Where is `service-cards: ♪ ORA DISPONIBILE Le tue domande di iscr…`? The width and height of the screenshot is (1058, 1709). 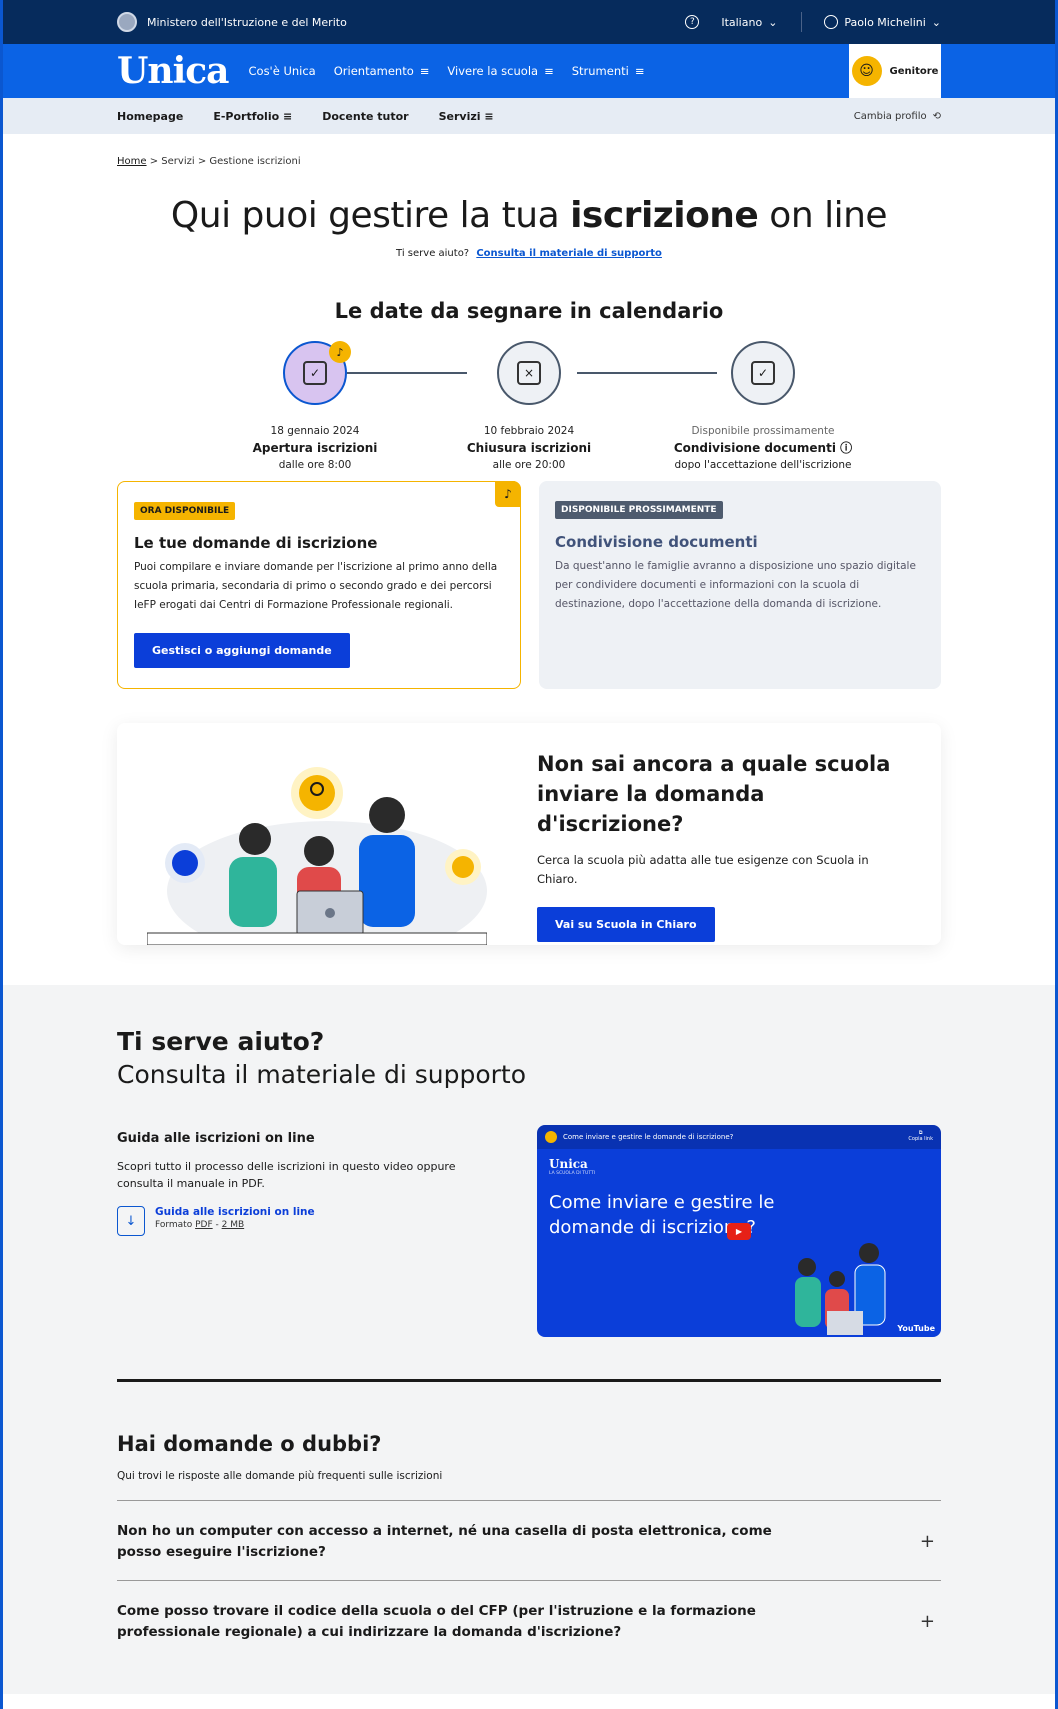 service-cards: ♪ ORA DISPONIBILE Le tue domande di iscr… is located at coordinates (529, 585).